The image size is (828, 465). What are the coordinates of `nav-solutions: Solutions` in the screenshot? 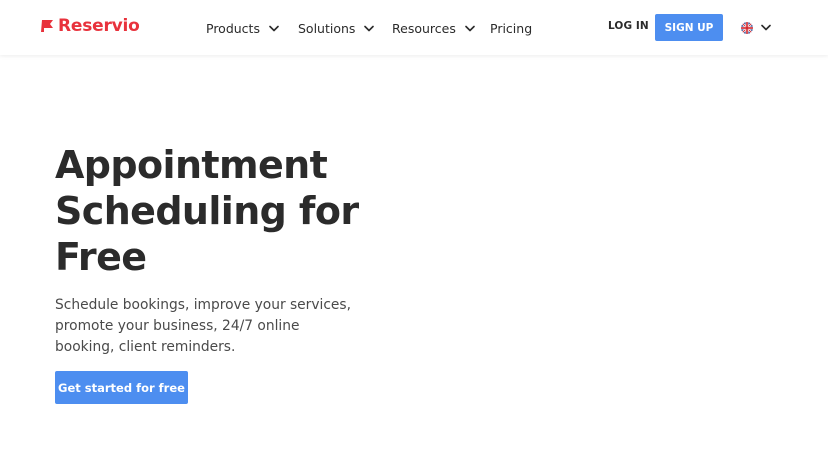 It's located at (336, 28).